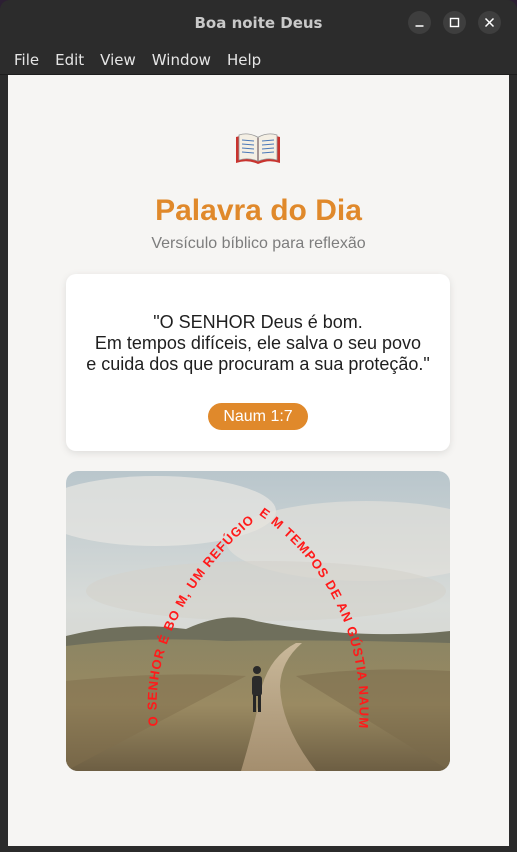  Describe the element at coordinates (26, 60) in the screenshot. I see `menu-file: File` at that location.